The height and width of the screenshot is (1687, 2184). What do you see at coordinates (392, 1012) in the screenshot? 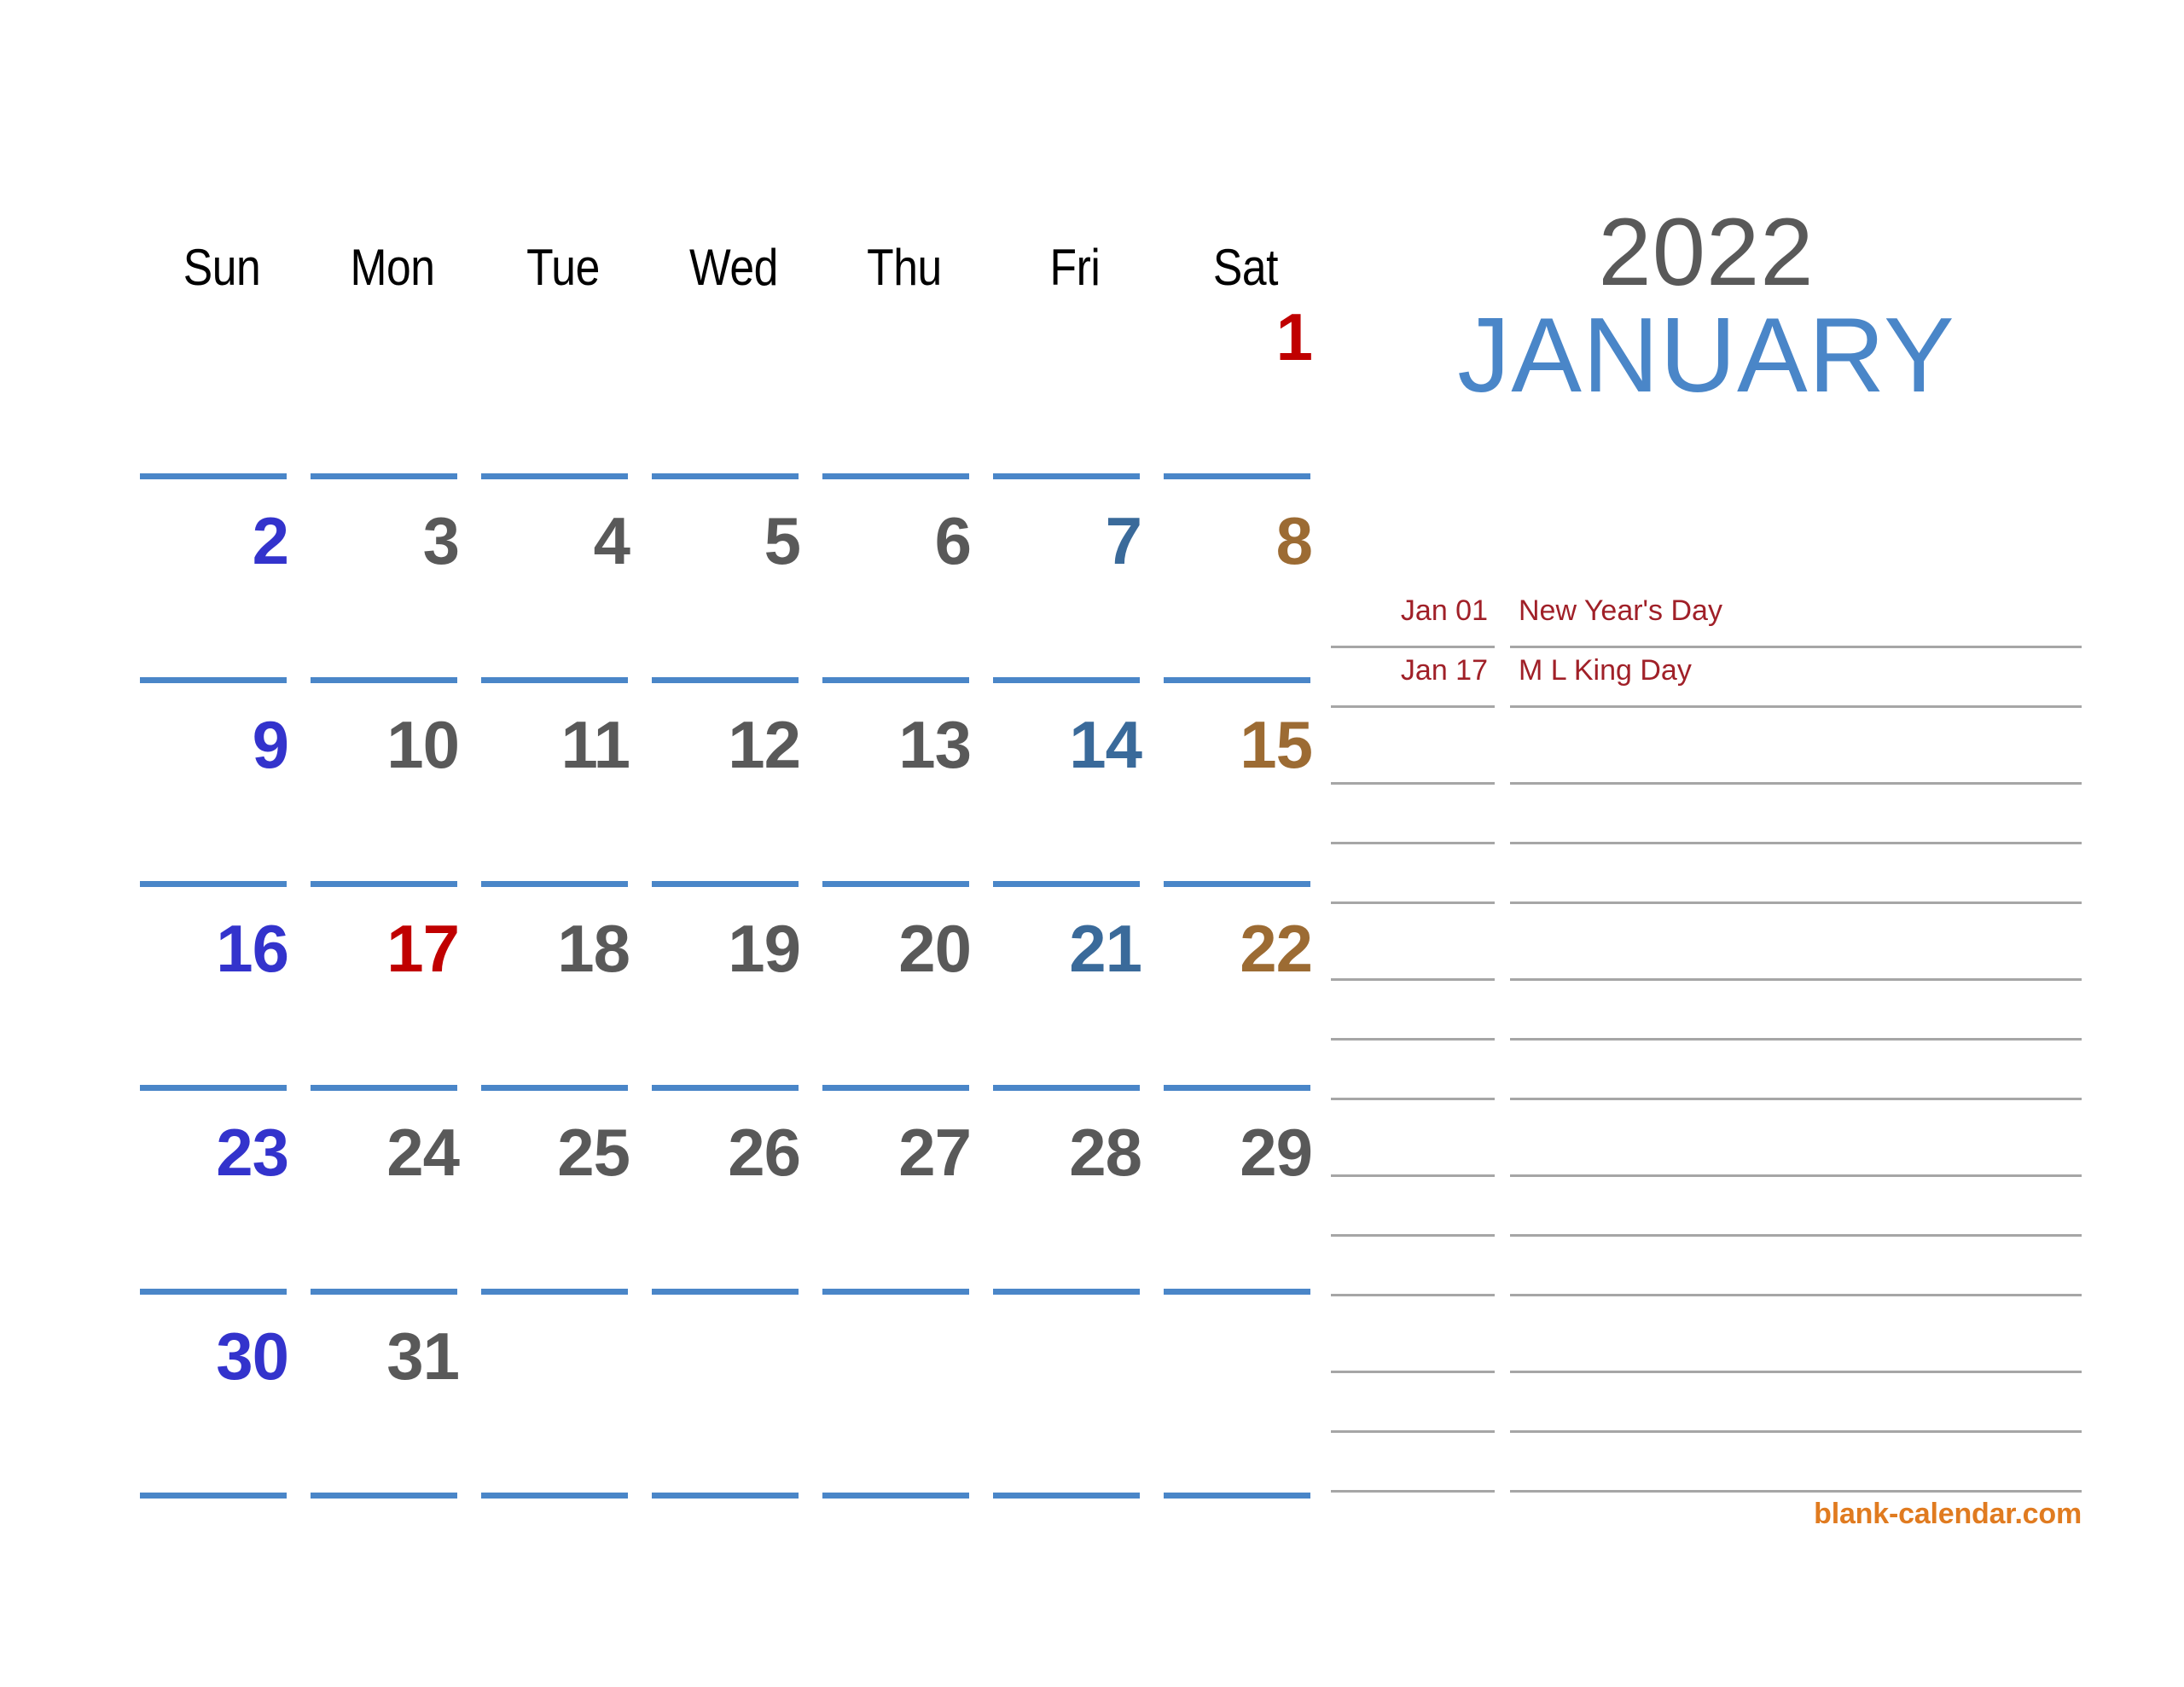
I see `day-cell-17: 17` at bounding box center [392, 1012].